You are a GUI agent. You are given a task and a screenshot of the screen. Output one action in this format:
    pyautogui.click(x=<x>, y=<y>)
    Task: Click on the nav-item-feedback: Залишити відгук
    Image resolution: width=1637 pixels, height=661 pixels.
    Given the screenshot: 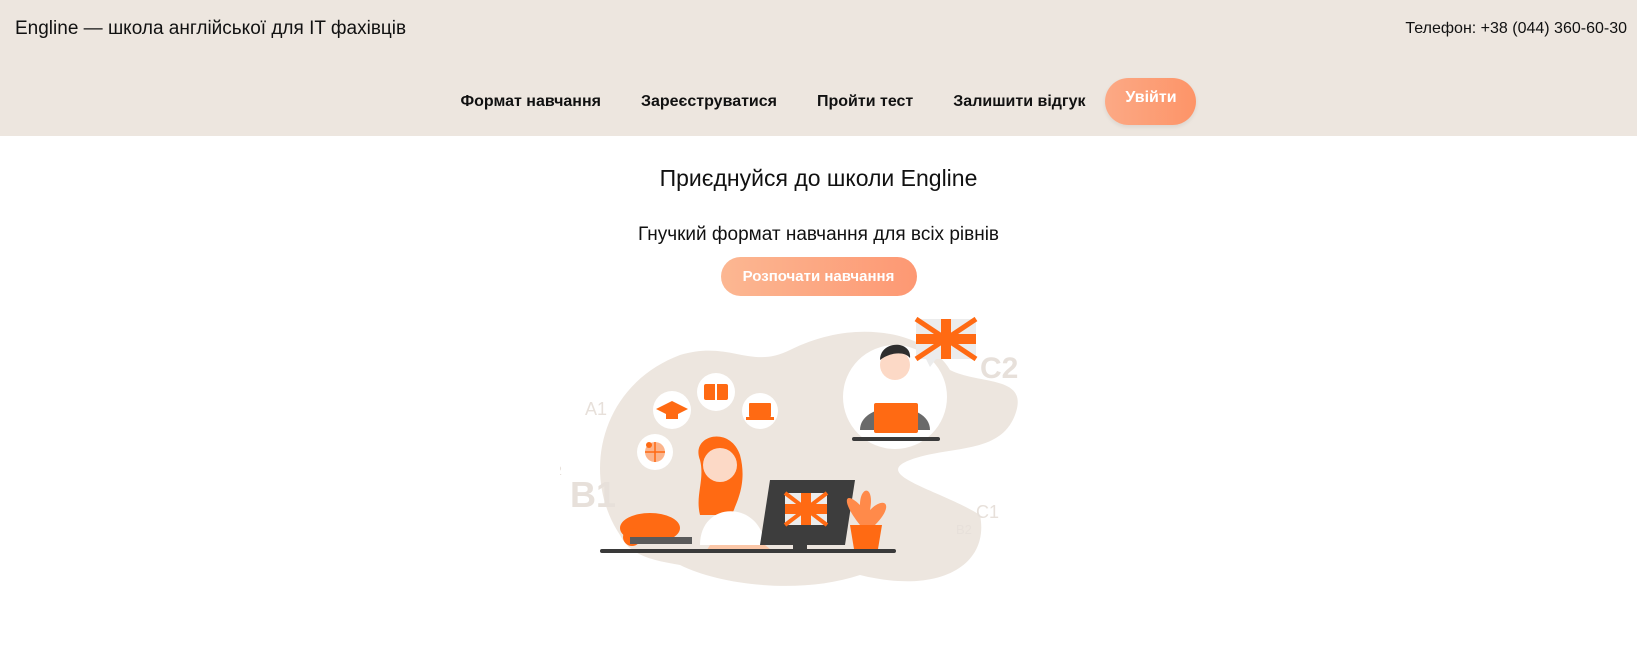 What is the action you would take?
    pyautogui.click(x=1019, y=102)
    